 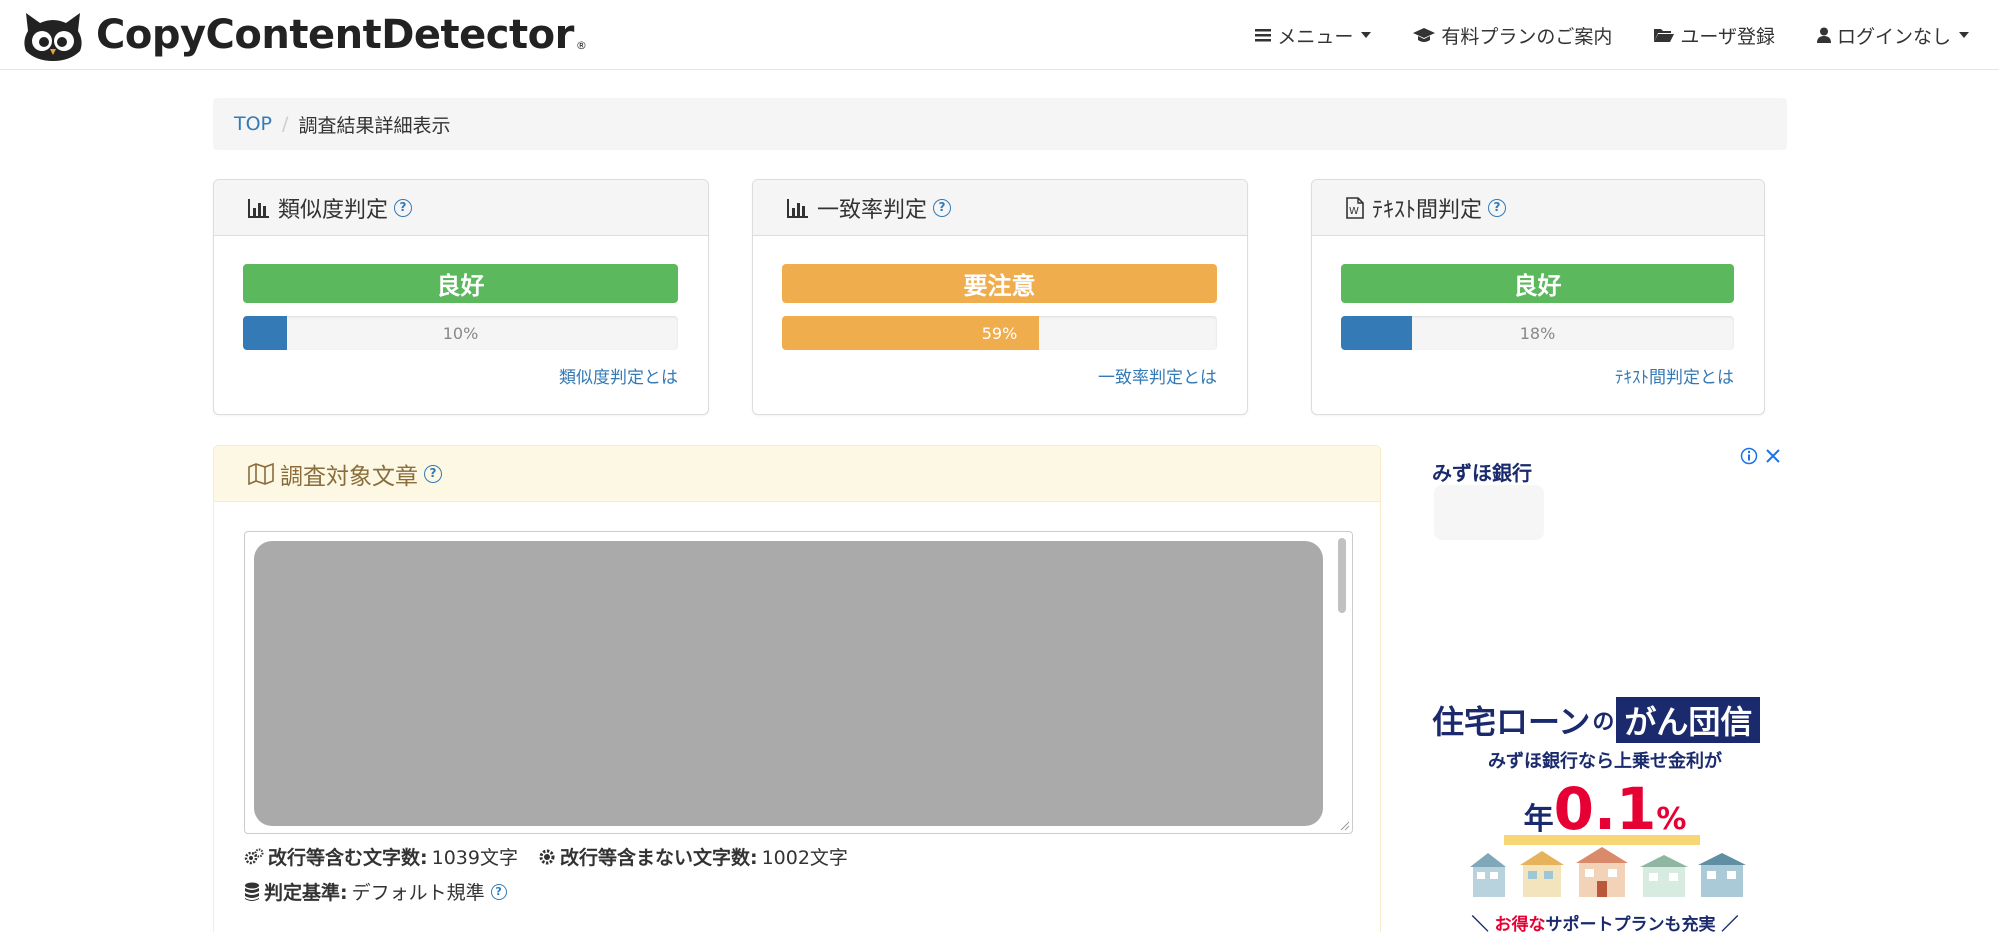 What do you see at coordinates (1727, 36) in the screenshot?
I see `nav-register-label: ユーザ登録` at bounding box center [1727, 36].